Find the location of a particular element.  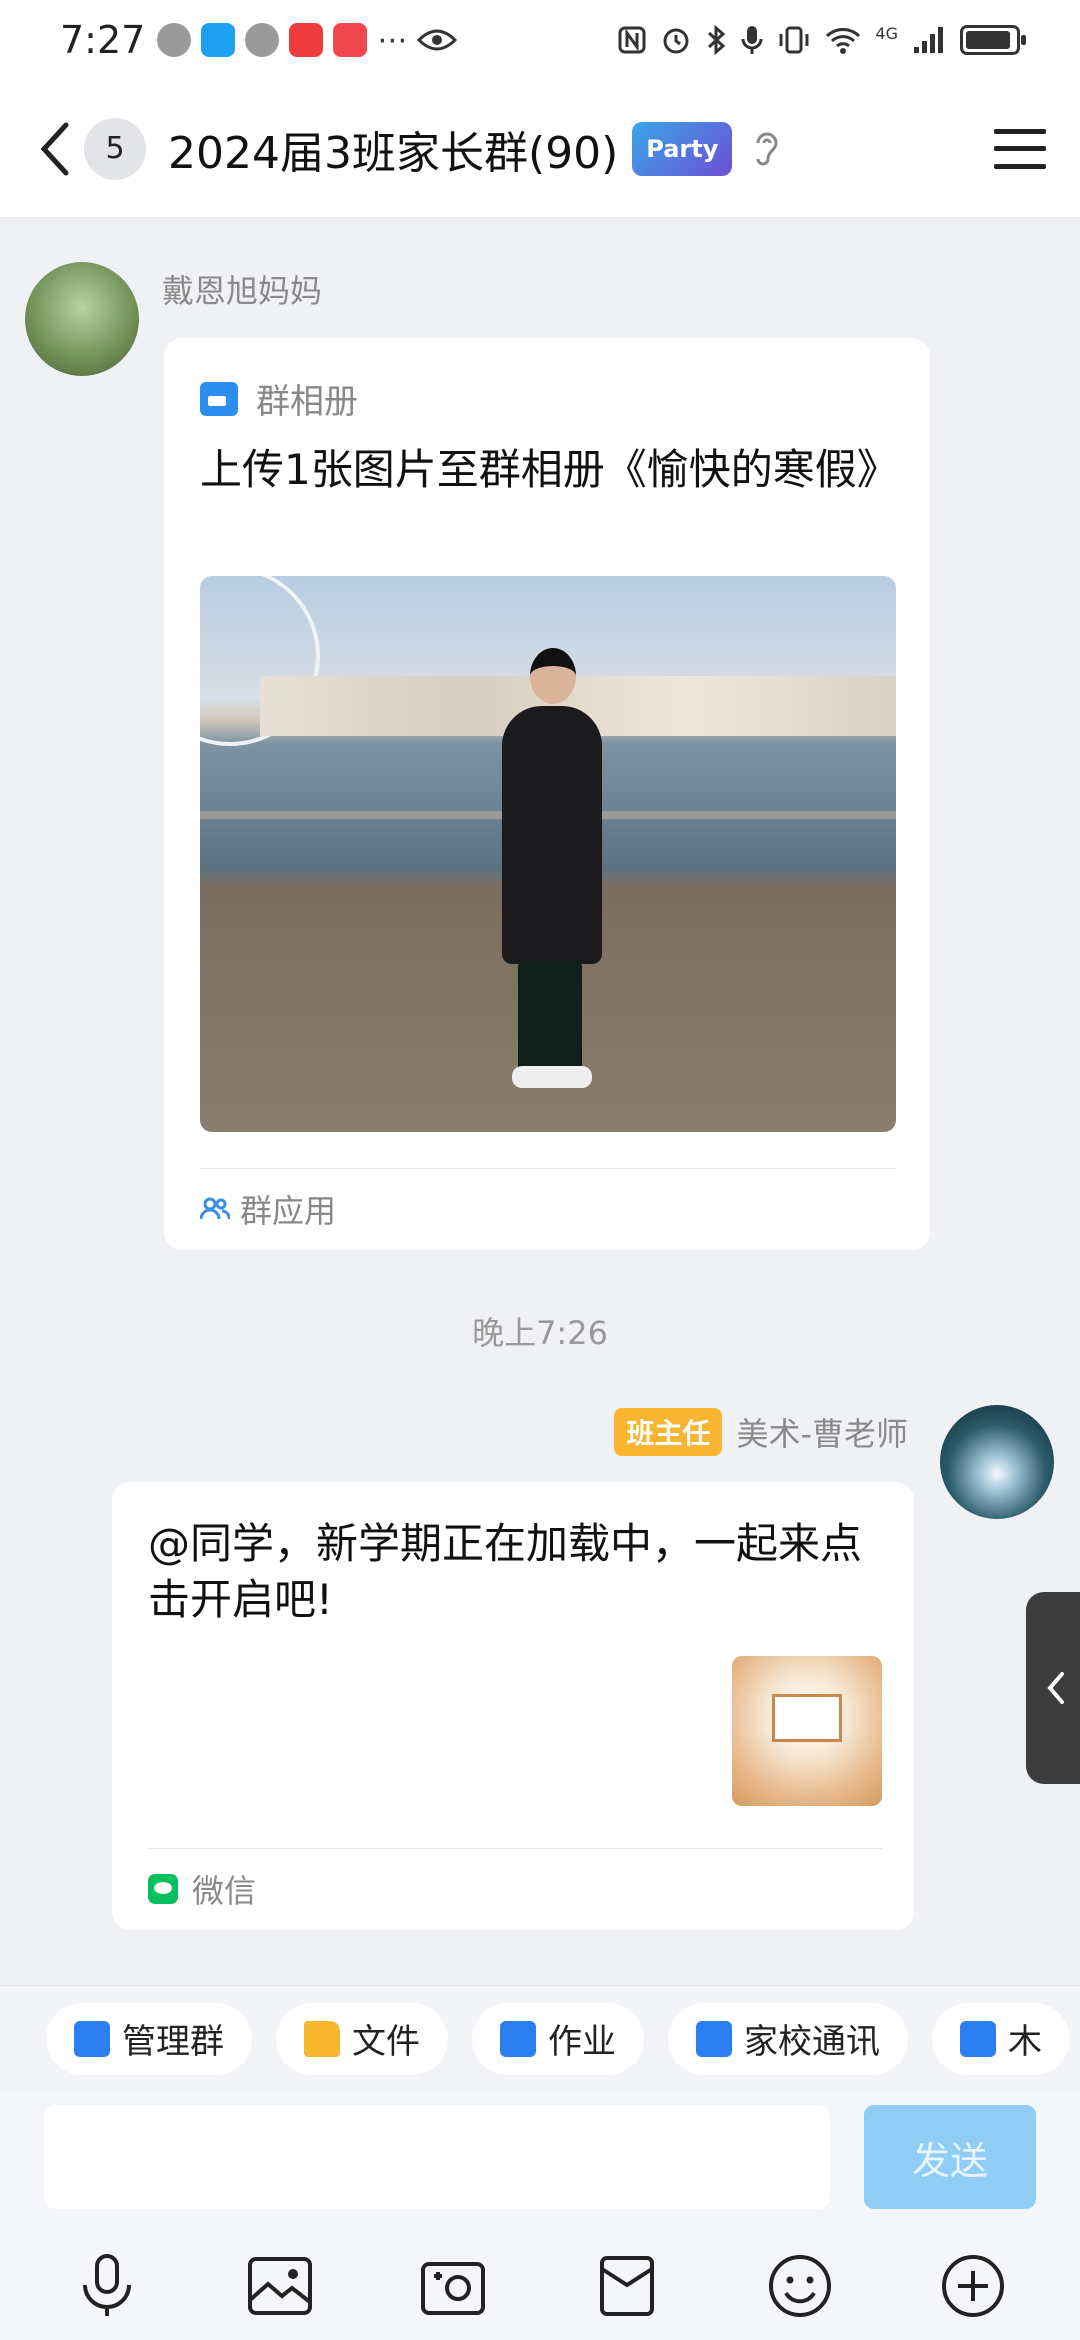

shared-link-thumbnail is located at coordinates (807, 1731).